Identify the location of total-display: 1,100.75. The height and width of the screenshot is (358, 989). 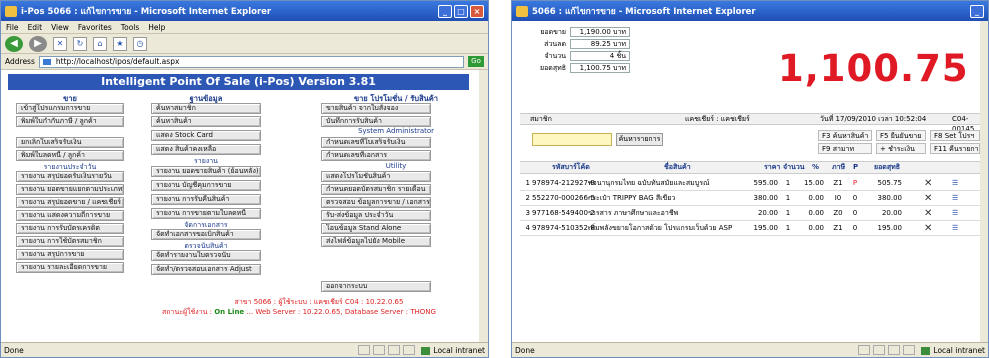
(873, 68).